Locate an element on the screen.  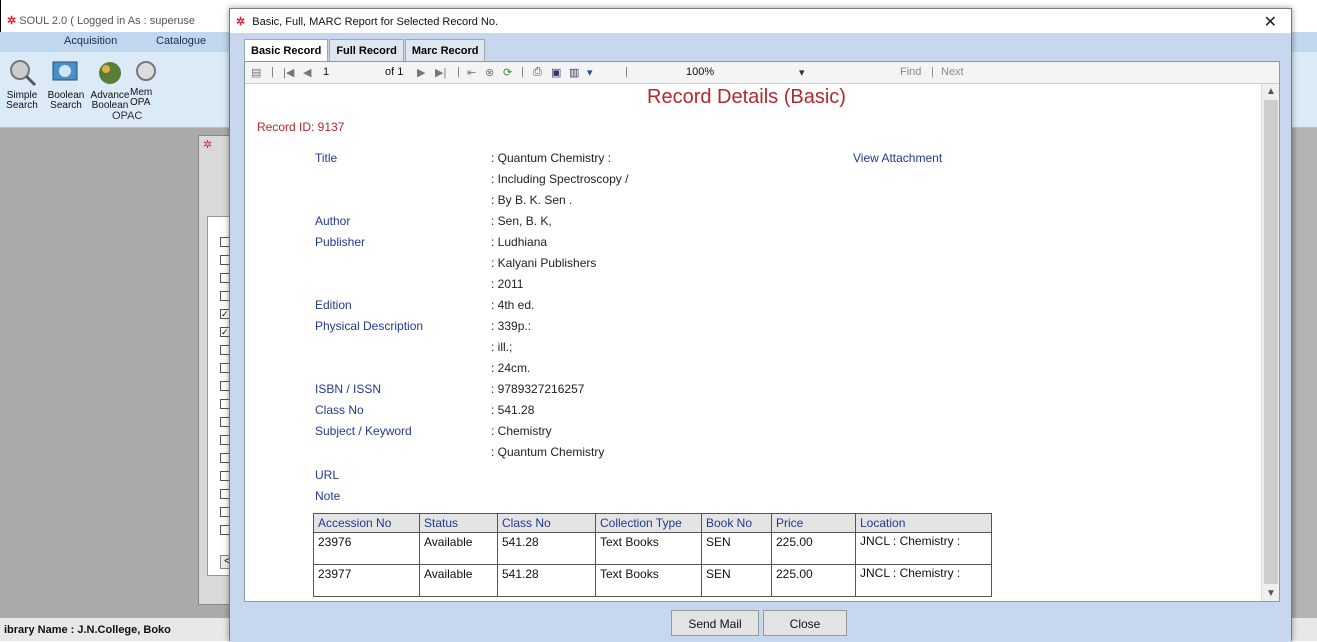
field-label: ISBN / ISSN is located at coordinates (348, 389).